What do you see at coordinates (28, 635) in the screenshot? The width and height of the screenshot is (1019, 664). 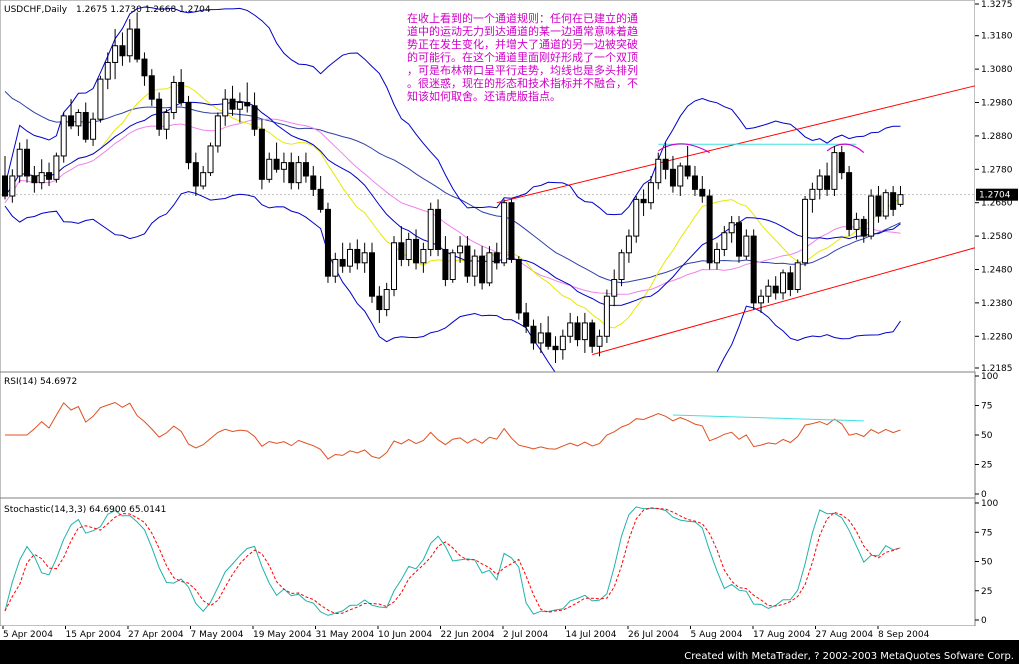 I see `x-tick-label: 5 Apr 2004` at bounding box center [28, 635].